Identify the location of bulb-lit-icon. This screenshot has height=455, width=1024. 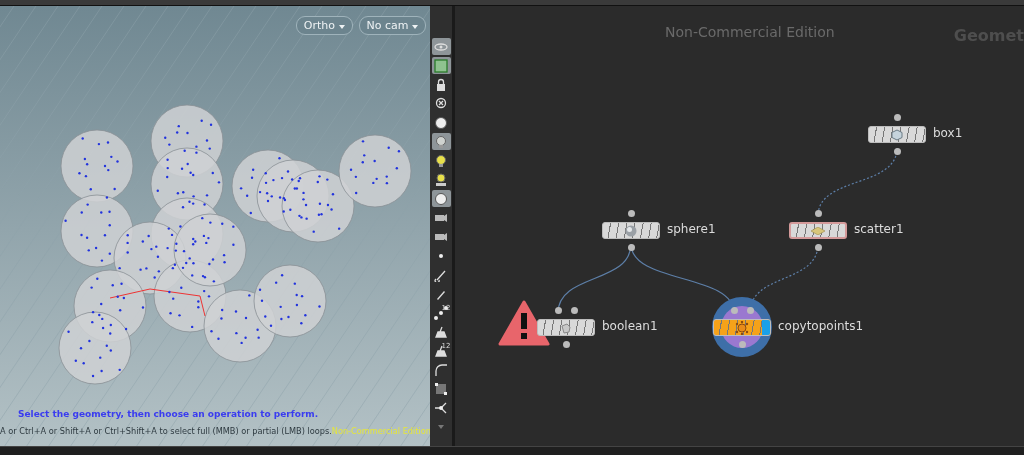
(441, 160).